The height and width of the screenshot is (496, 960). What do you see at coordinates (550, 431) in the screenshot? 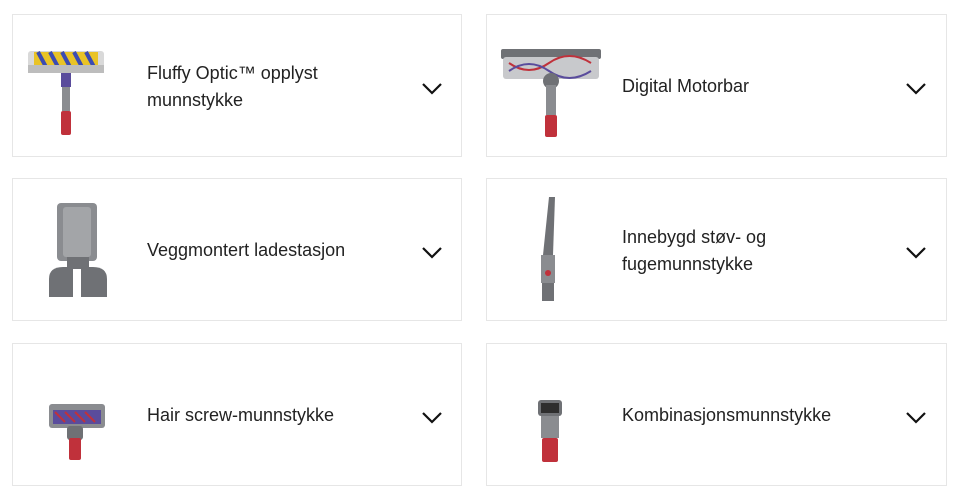
I see `combination-tool-icon` at bounding box center [550, 431].